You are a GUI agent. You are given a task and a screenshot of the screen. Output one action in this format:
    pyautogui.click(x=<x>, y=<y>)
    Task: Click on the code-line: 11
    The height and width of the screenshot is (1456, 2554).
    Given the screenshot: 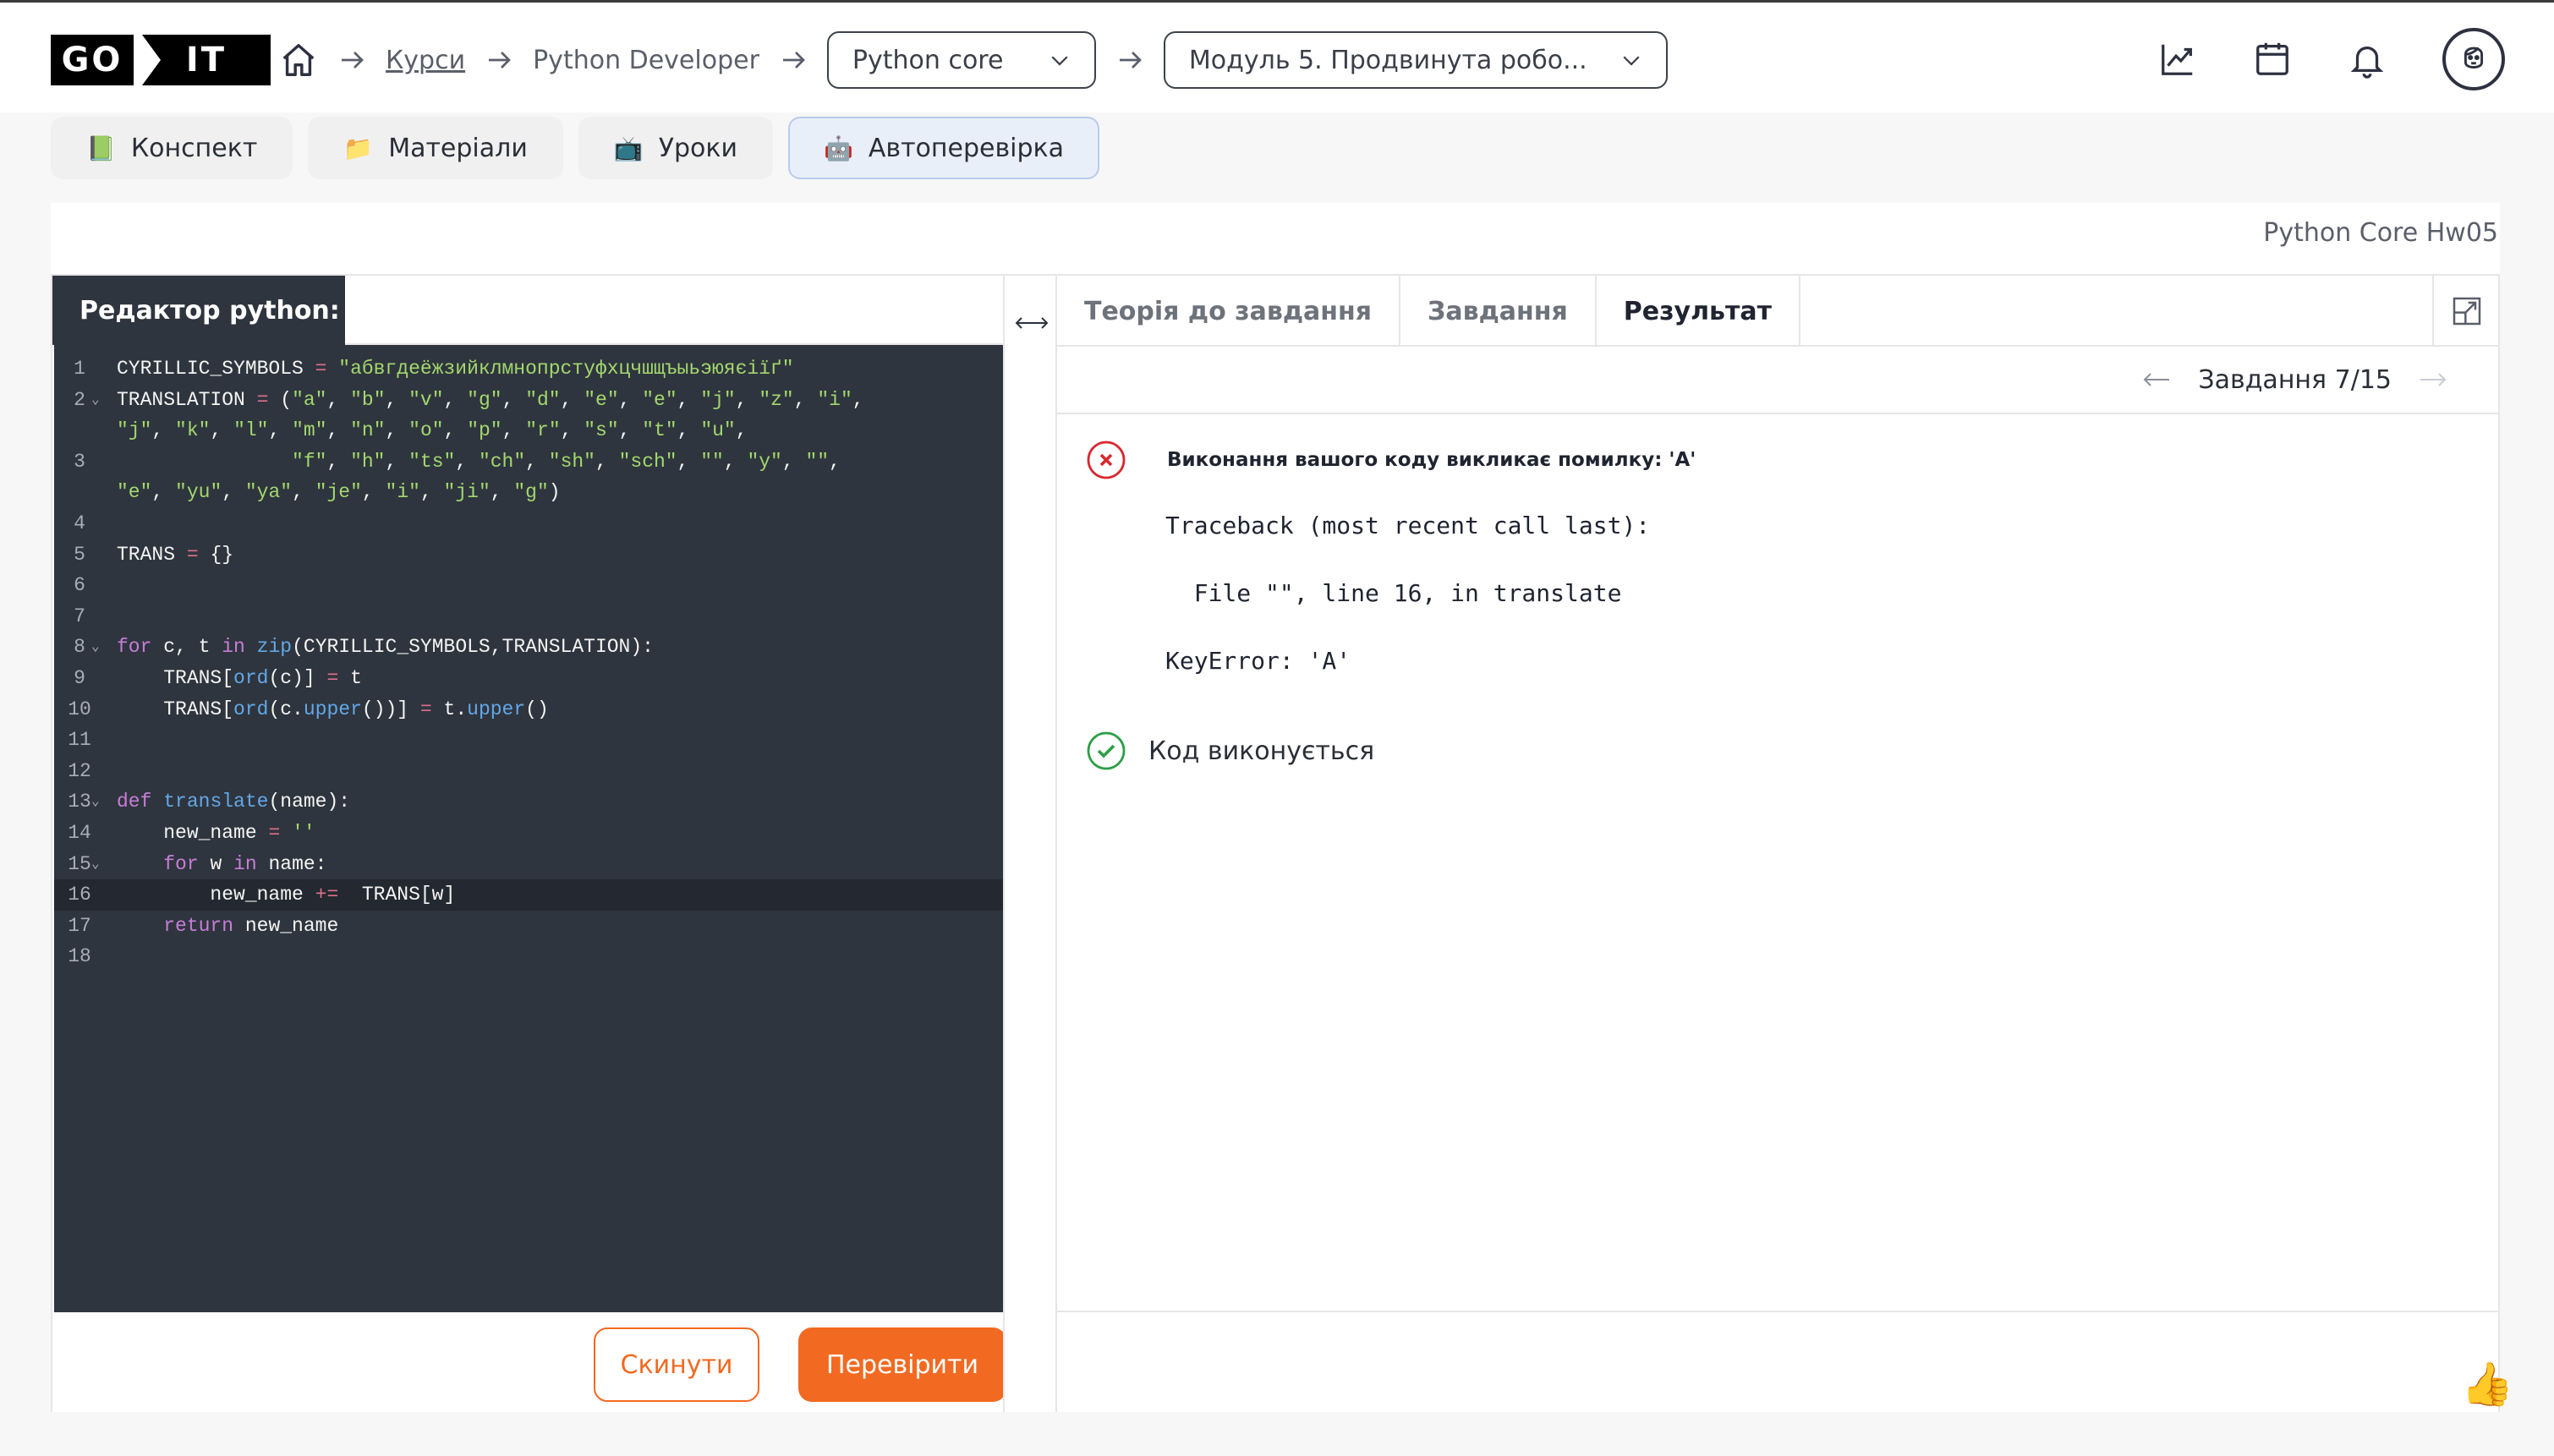 What is the action you would take?
    pyautogui.click(x=529, y=740)
    